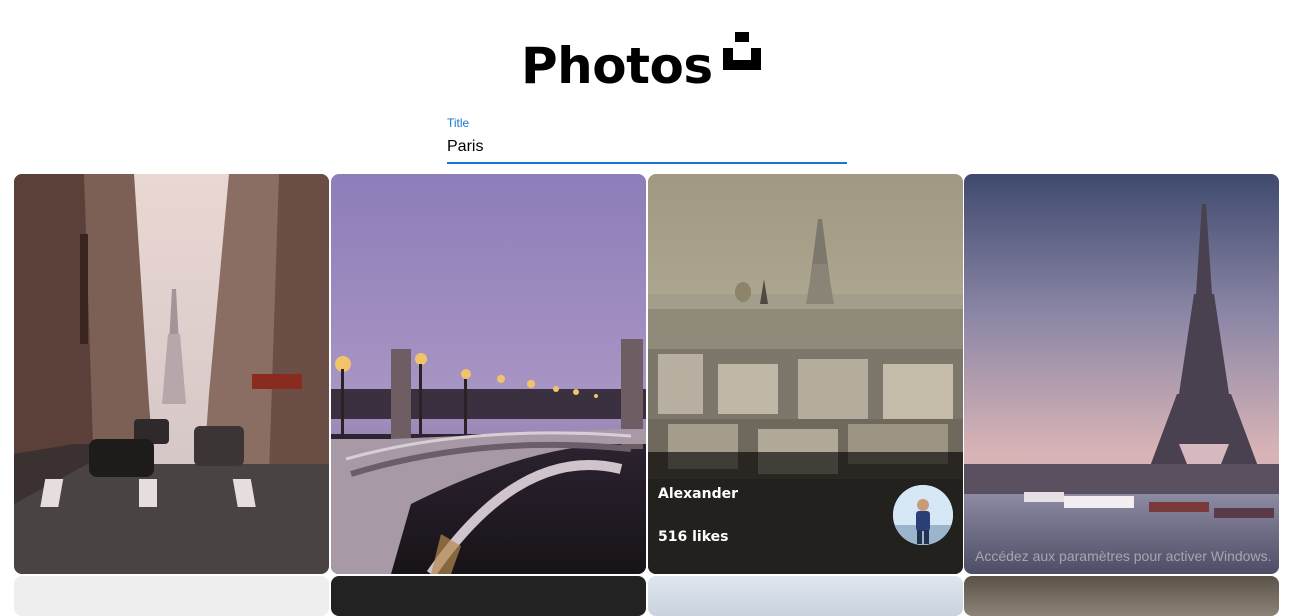 The height and width of the screenshot is (616, 1305). What do you see at coordinates (647, 163) in the screenshot?
I see `field-underline` at bounding box center [647, 163].